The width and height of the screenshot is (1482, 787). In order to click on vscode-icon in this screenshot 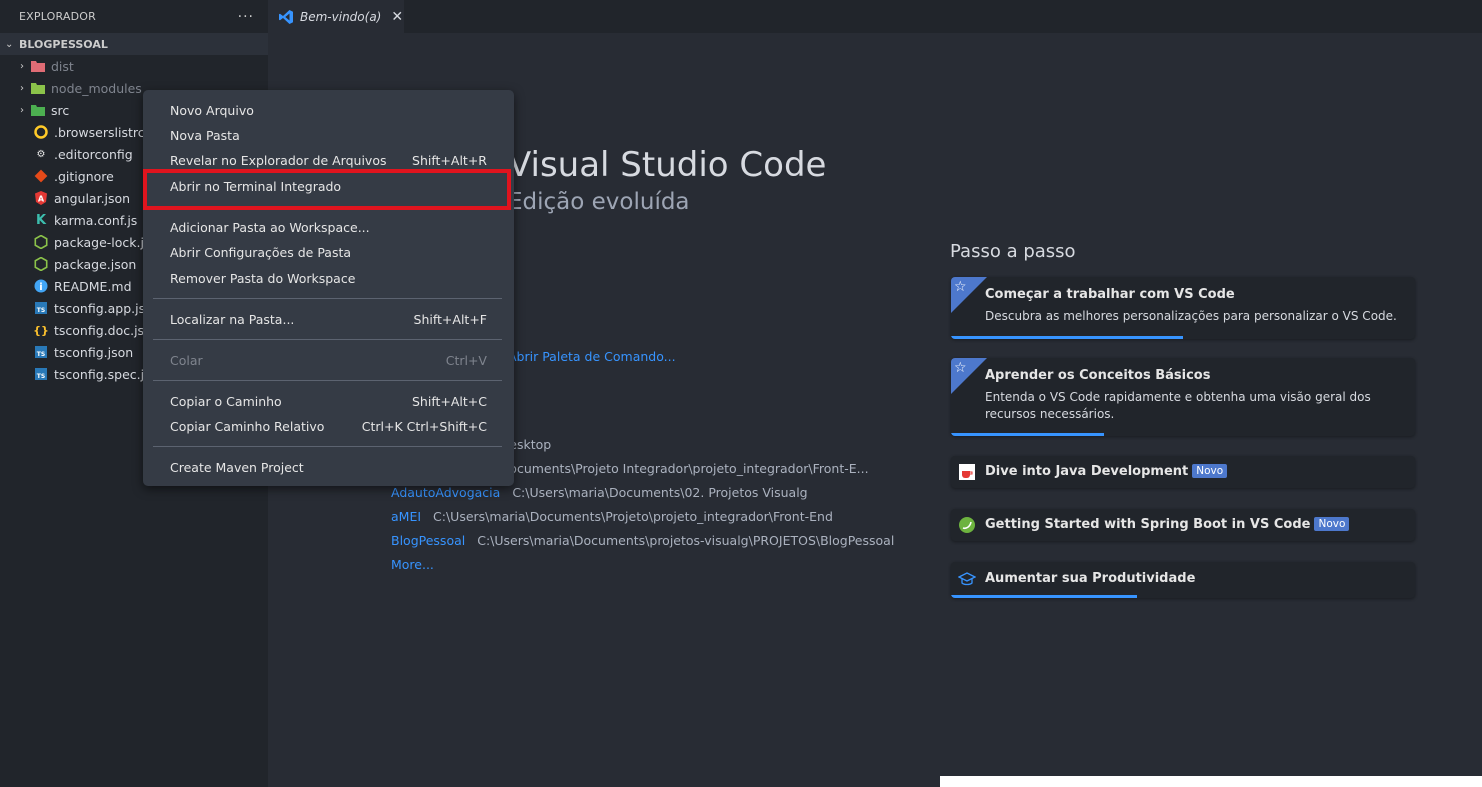, I will do `click(286, 16)`.